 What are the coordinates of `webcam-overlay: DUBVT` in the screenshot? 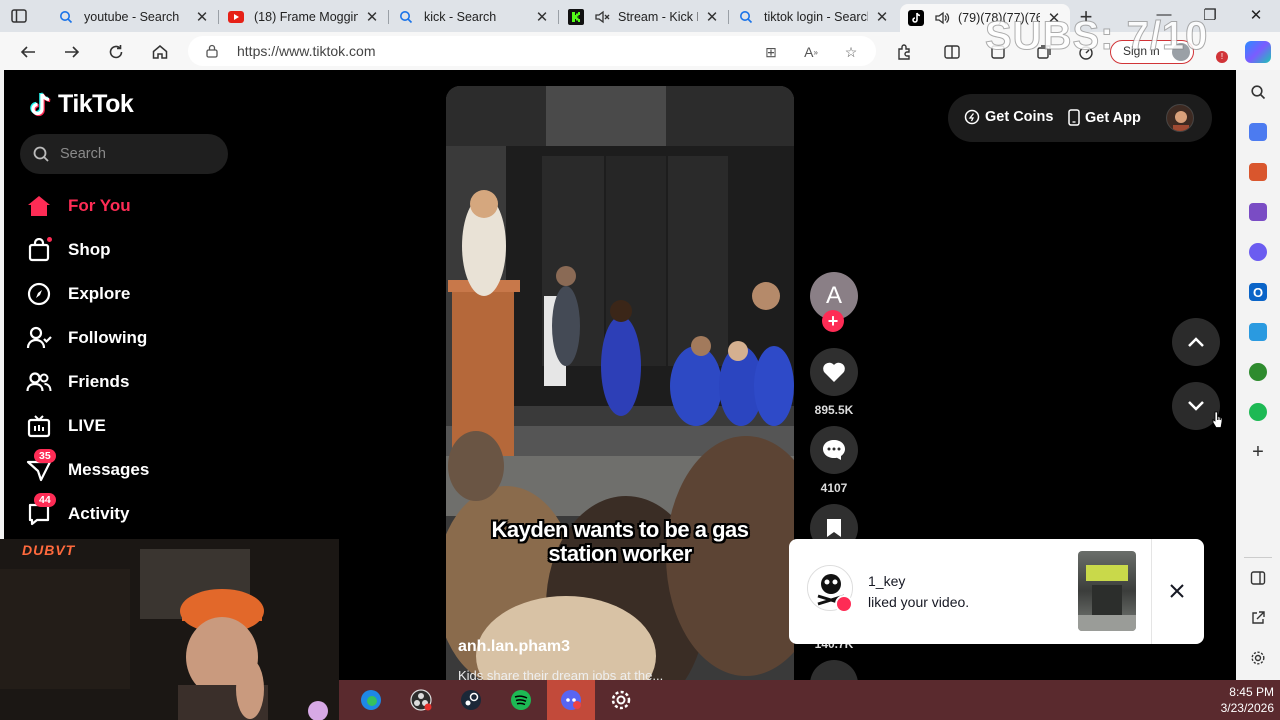 It's located at (169, 629).